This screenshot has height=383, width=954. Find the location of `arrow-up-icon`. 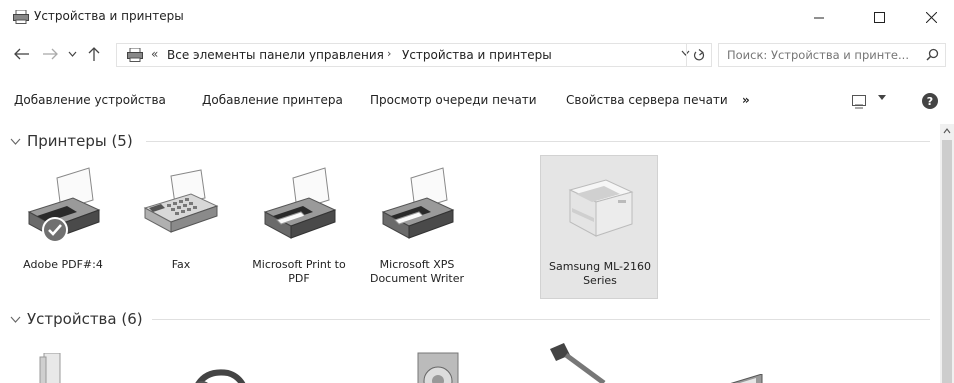

arrow-up-icon is located at coordinates (94, 54).